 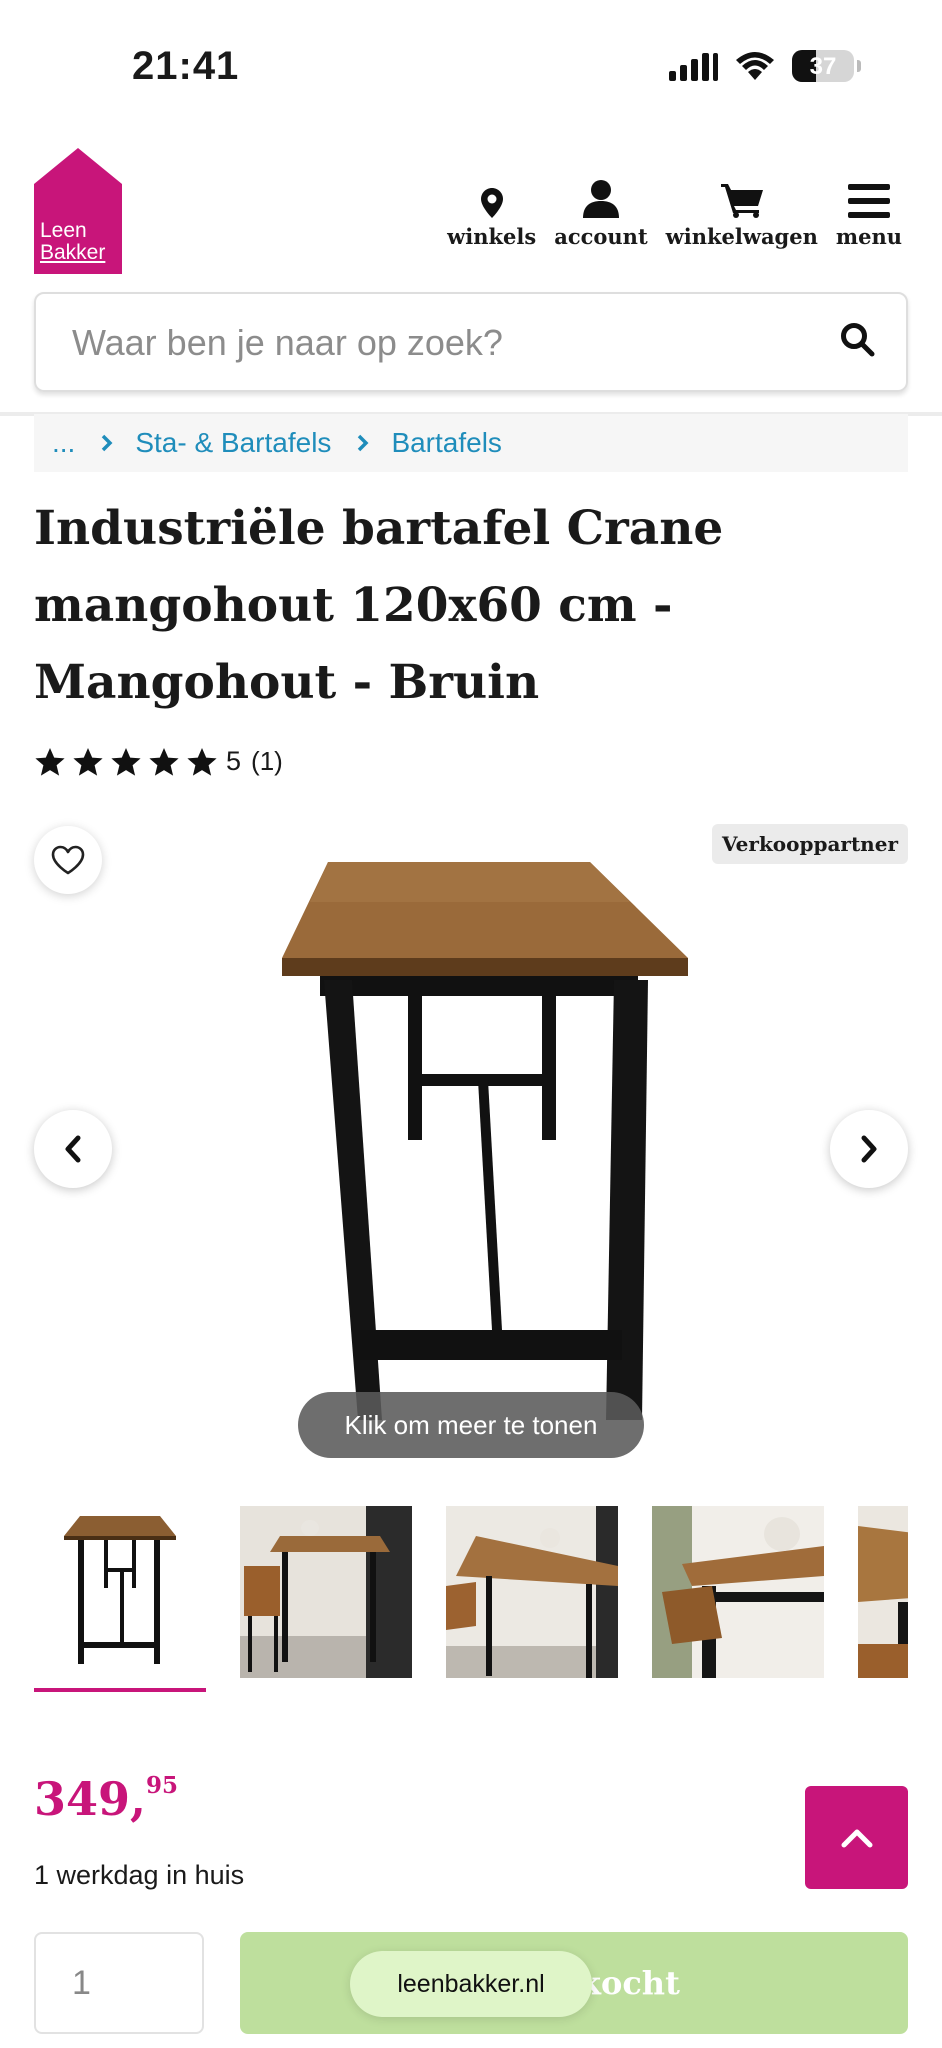 What do you see at coordinates (446, 443) in the screenshot?
I see `breadcrumb-item-bartafels: Bartafels` at bounding box center [446, 443].